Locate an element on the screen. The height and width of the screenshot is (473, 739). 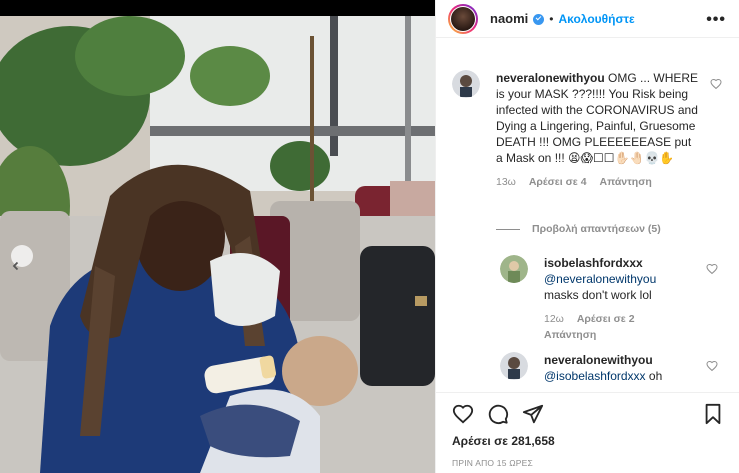
reply-username: neveralonewithyou is located at coordinates (598, 360).